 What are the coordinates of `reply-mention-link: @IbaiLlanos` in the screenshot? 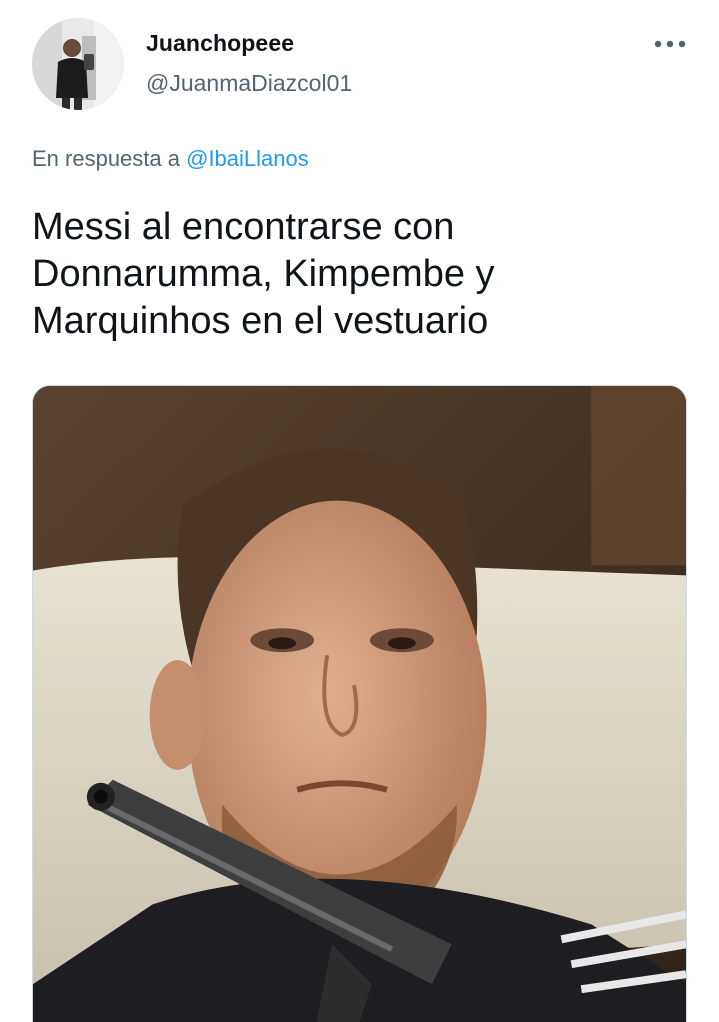 It's located at (247, 158).